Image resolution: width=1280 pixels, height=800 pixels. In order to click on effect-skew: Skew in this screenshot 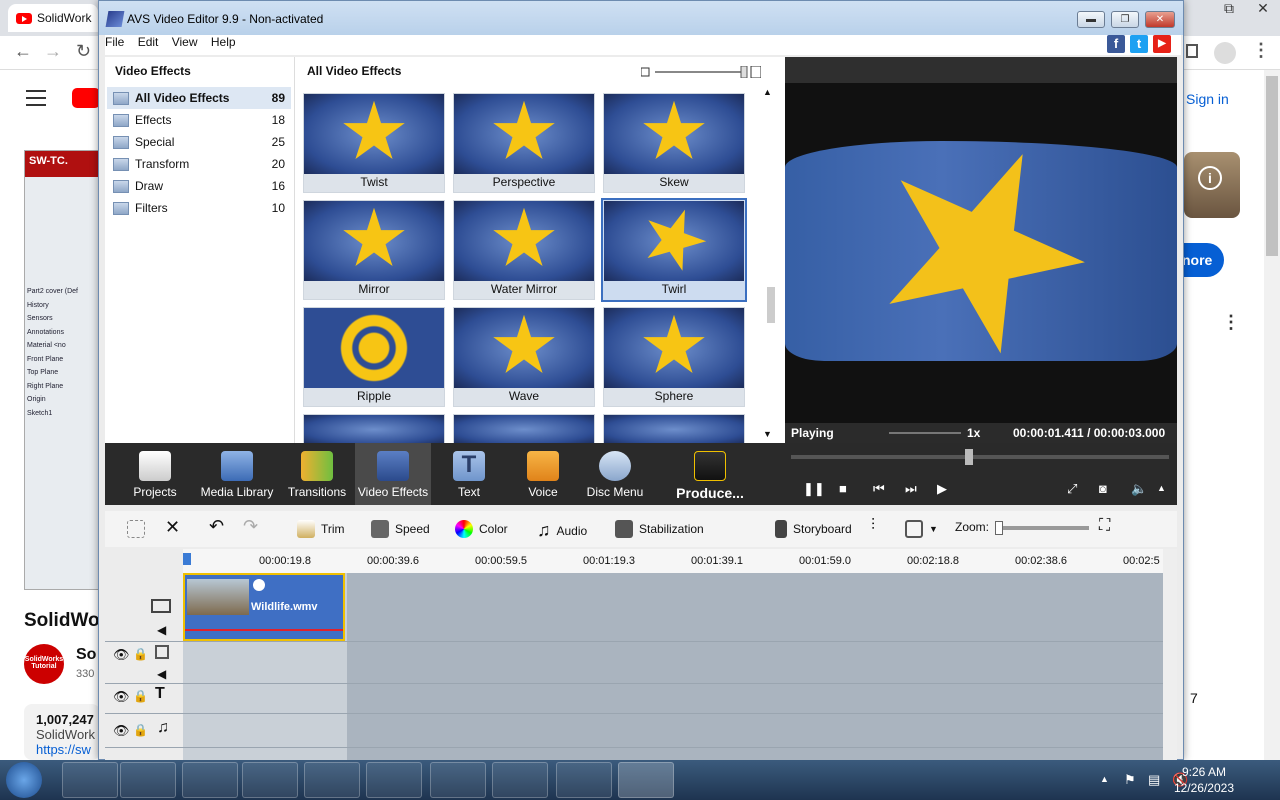, I will do `click(674, 143)`.